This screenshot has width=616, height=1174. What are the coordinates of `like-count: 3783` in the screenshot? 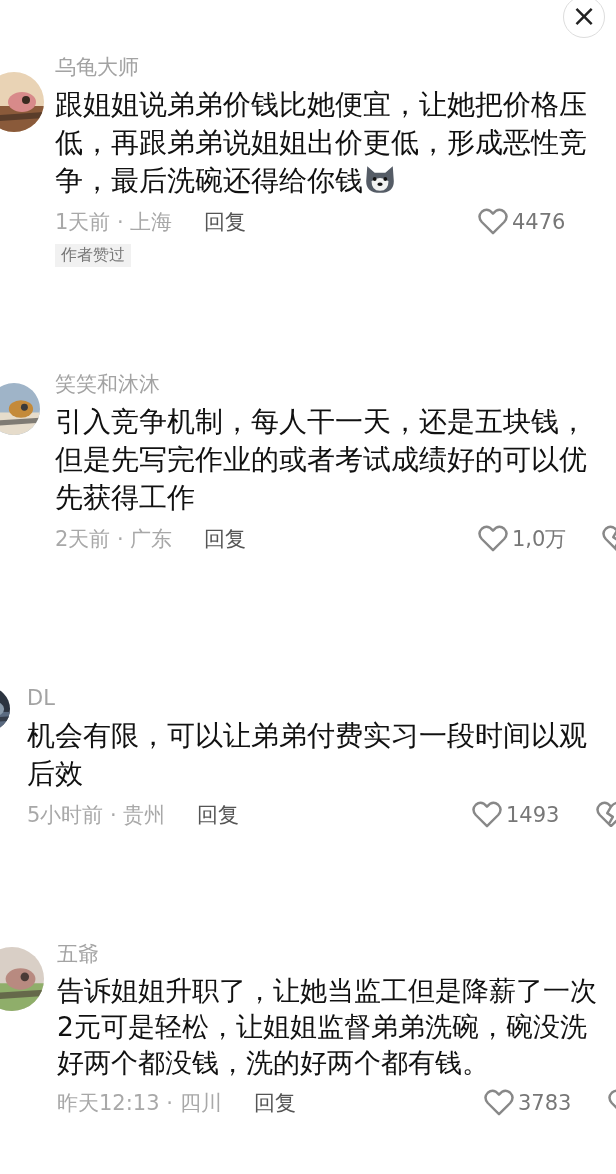 It's located at (545, 1103).